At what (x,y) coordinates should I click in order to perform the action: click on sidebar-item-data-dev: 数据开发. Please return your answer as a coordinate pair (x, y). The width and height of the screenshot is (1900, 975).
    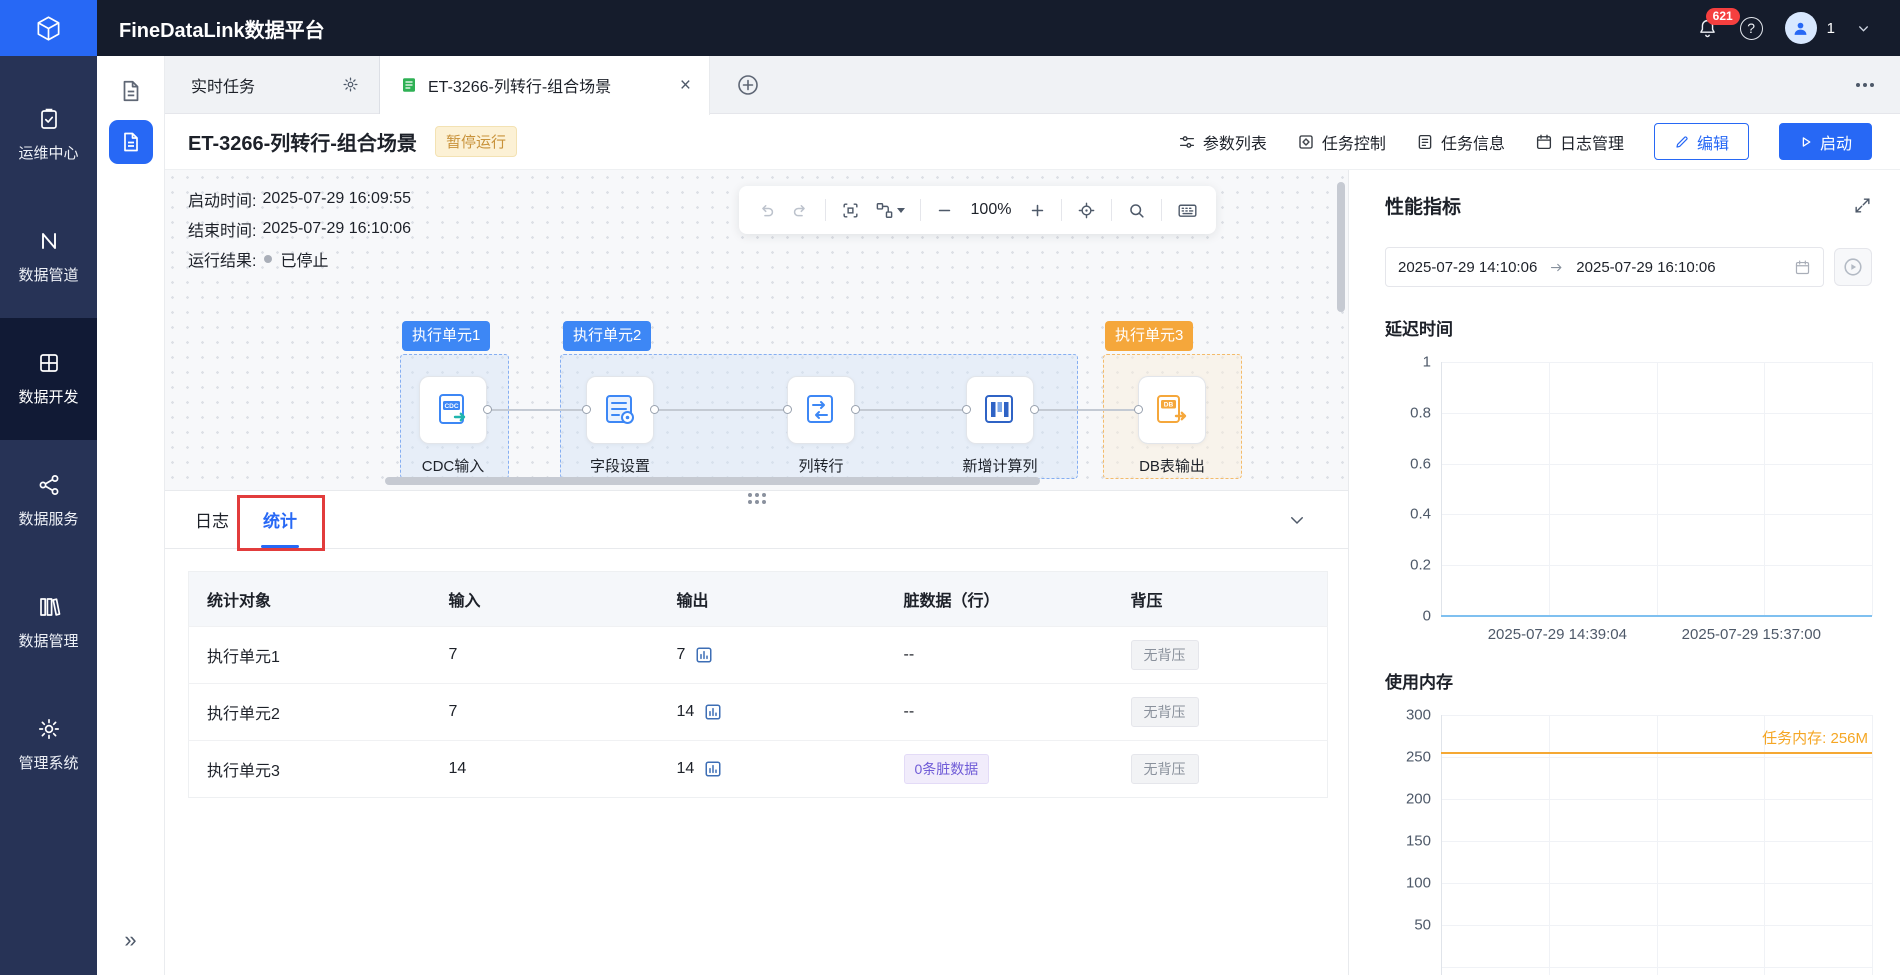
    Looking at the image, I should click on (48, 379).